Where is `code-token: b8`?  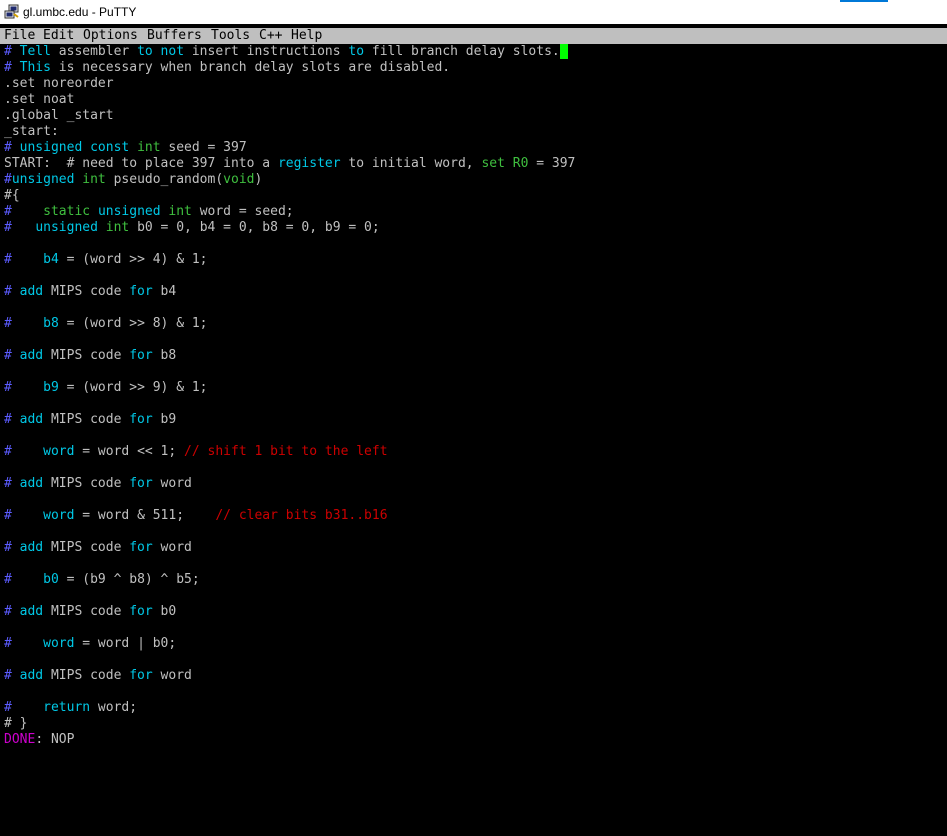 code-token: b8 is located at coordinates (164, 355).